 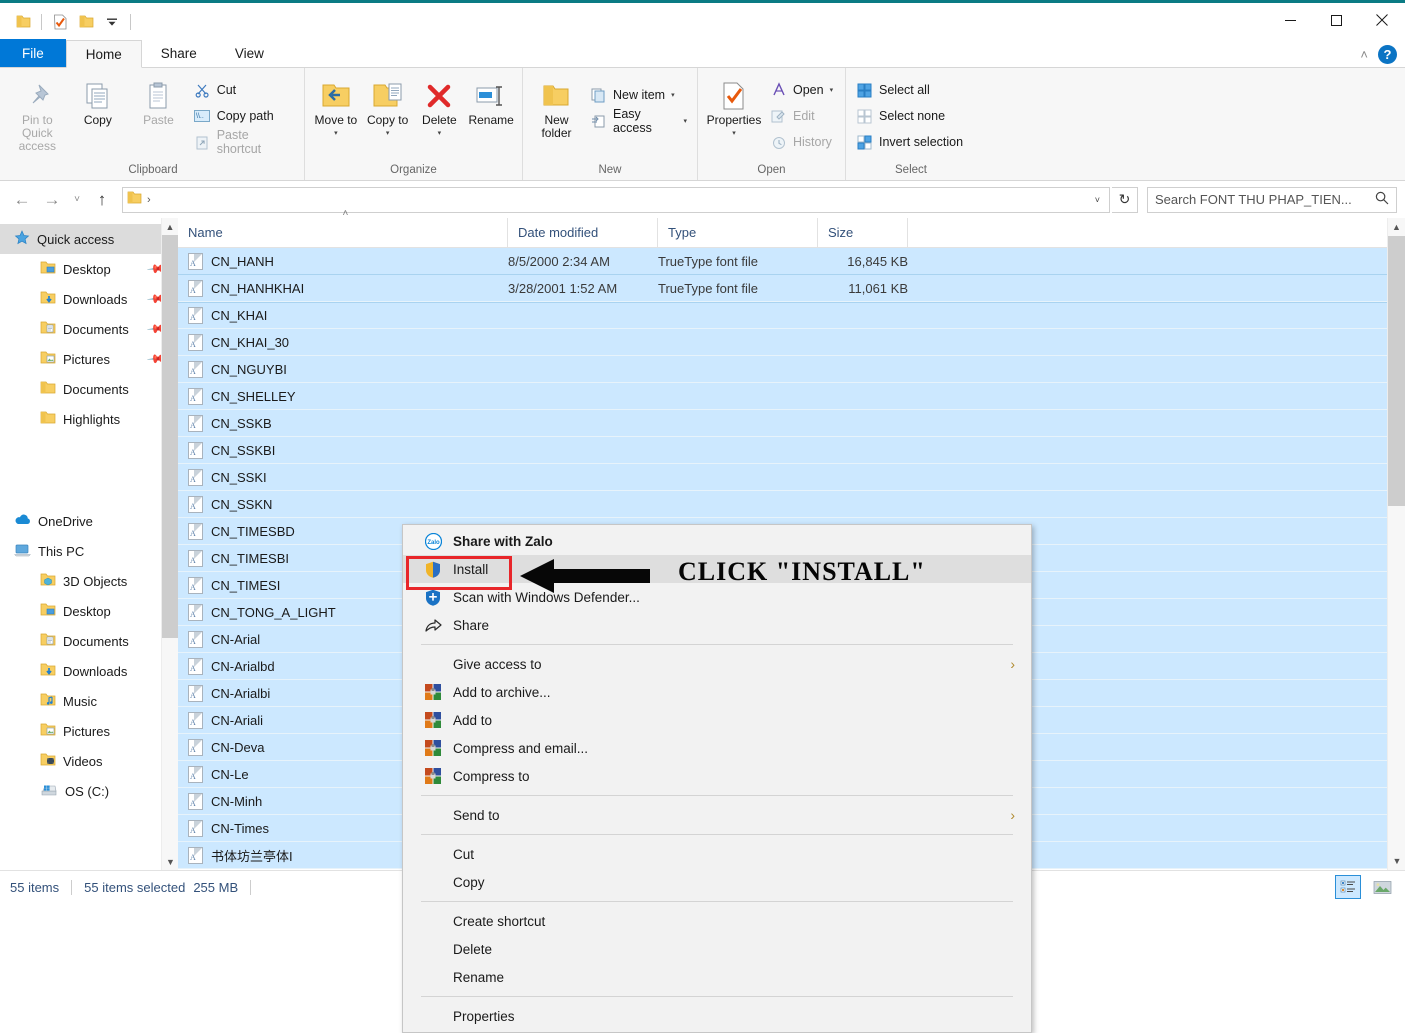 What do you see at coordinates (89, 581) in the screenshot?
I see `sidebar-item-3d-objects: 3D Objects` at bounding box center [89, 581].